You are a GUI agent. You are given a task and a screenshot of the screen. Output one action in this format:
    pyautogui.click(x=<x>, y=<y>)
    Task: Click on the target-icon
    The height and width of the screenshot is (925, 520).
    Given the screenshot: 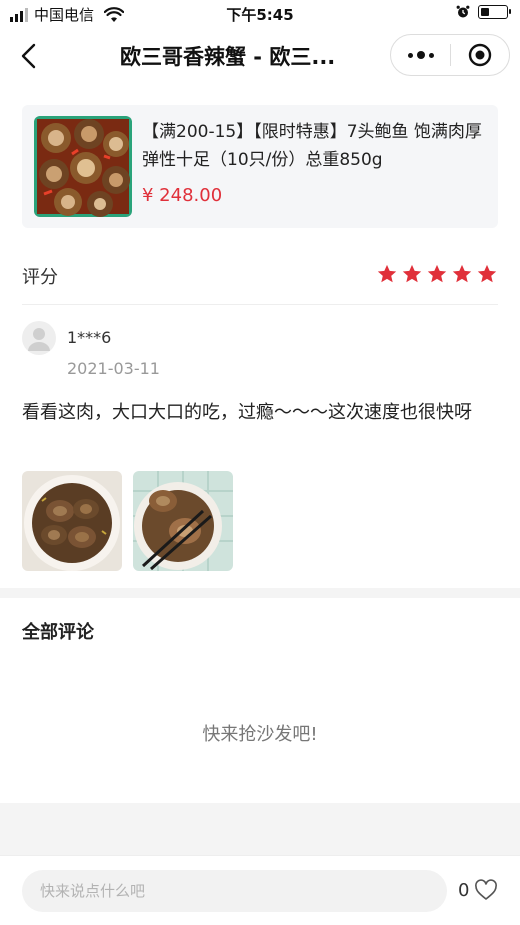 What is the action you would take?
    pyautogui.click(x=480, y=55)
    